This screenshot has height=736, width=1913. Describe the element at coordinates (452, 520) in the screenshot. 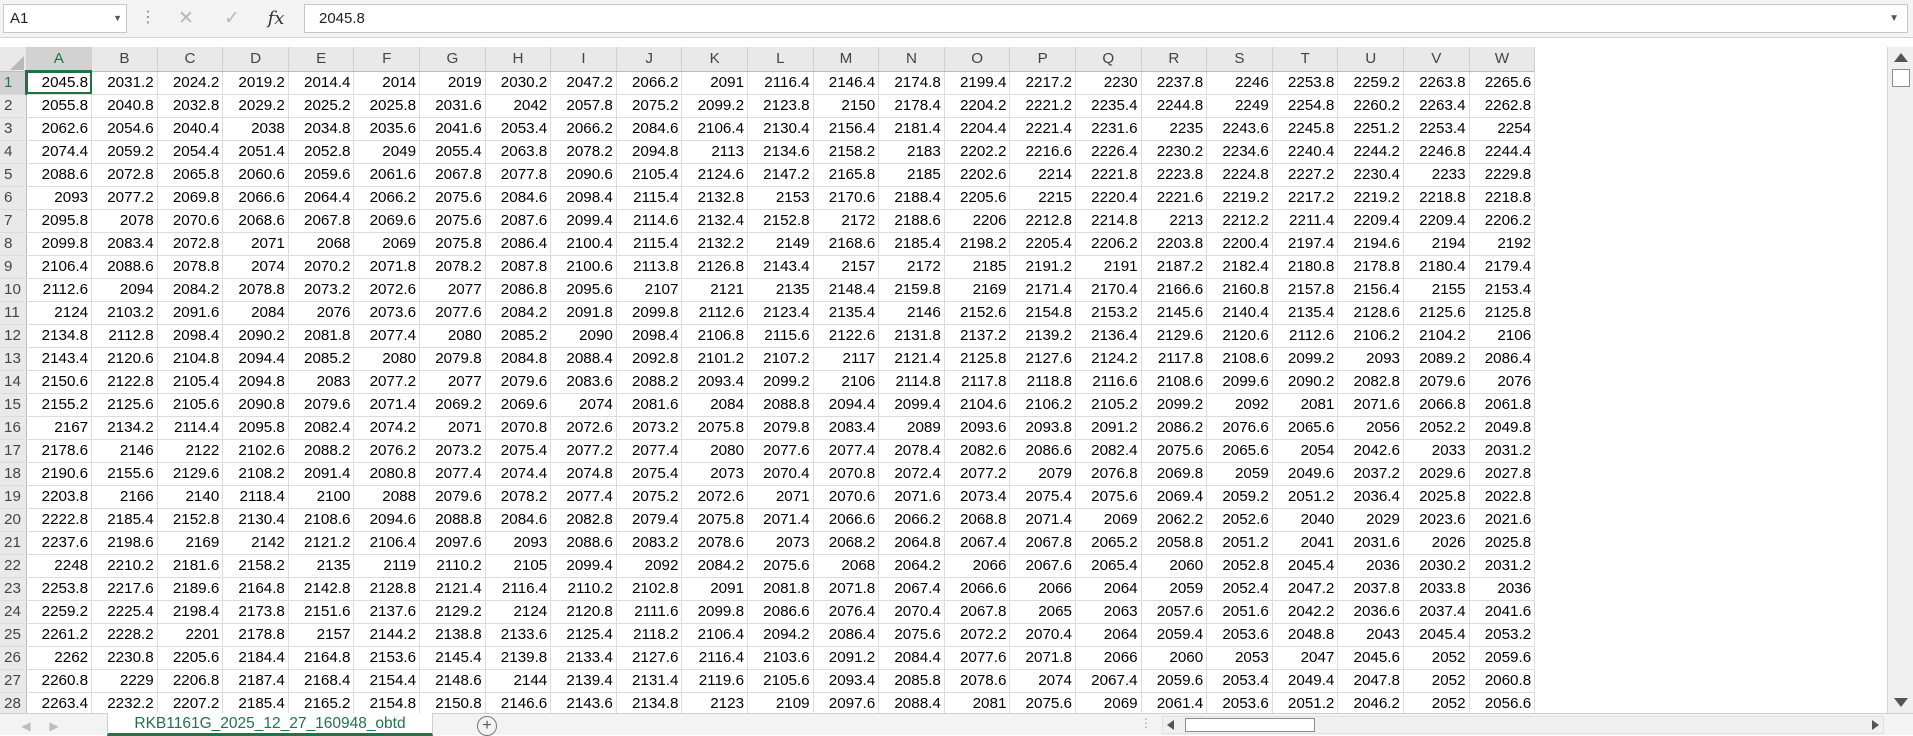

I see `cell: 2088.8` at that location.